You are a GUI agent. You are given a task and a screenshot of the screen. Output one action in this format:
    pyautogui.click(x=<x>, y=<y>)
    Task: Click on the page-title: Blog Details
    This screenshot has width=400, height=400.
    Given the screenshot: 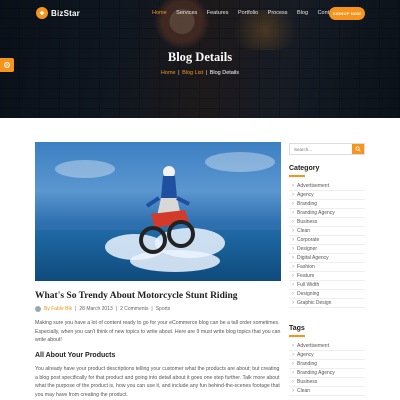 What is the action you would take?
    pyautogui.click(x=200, y=57)
    